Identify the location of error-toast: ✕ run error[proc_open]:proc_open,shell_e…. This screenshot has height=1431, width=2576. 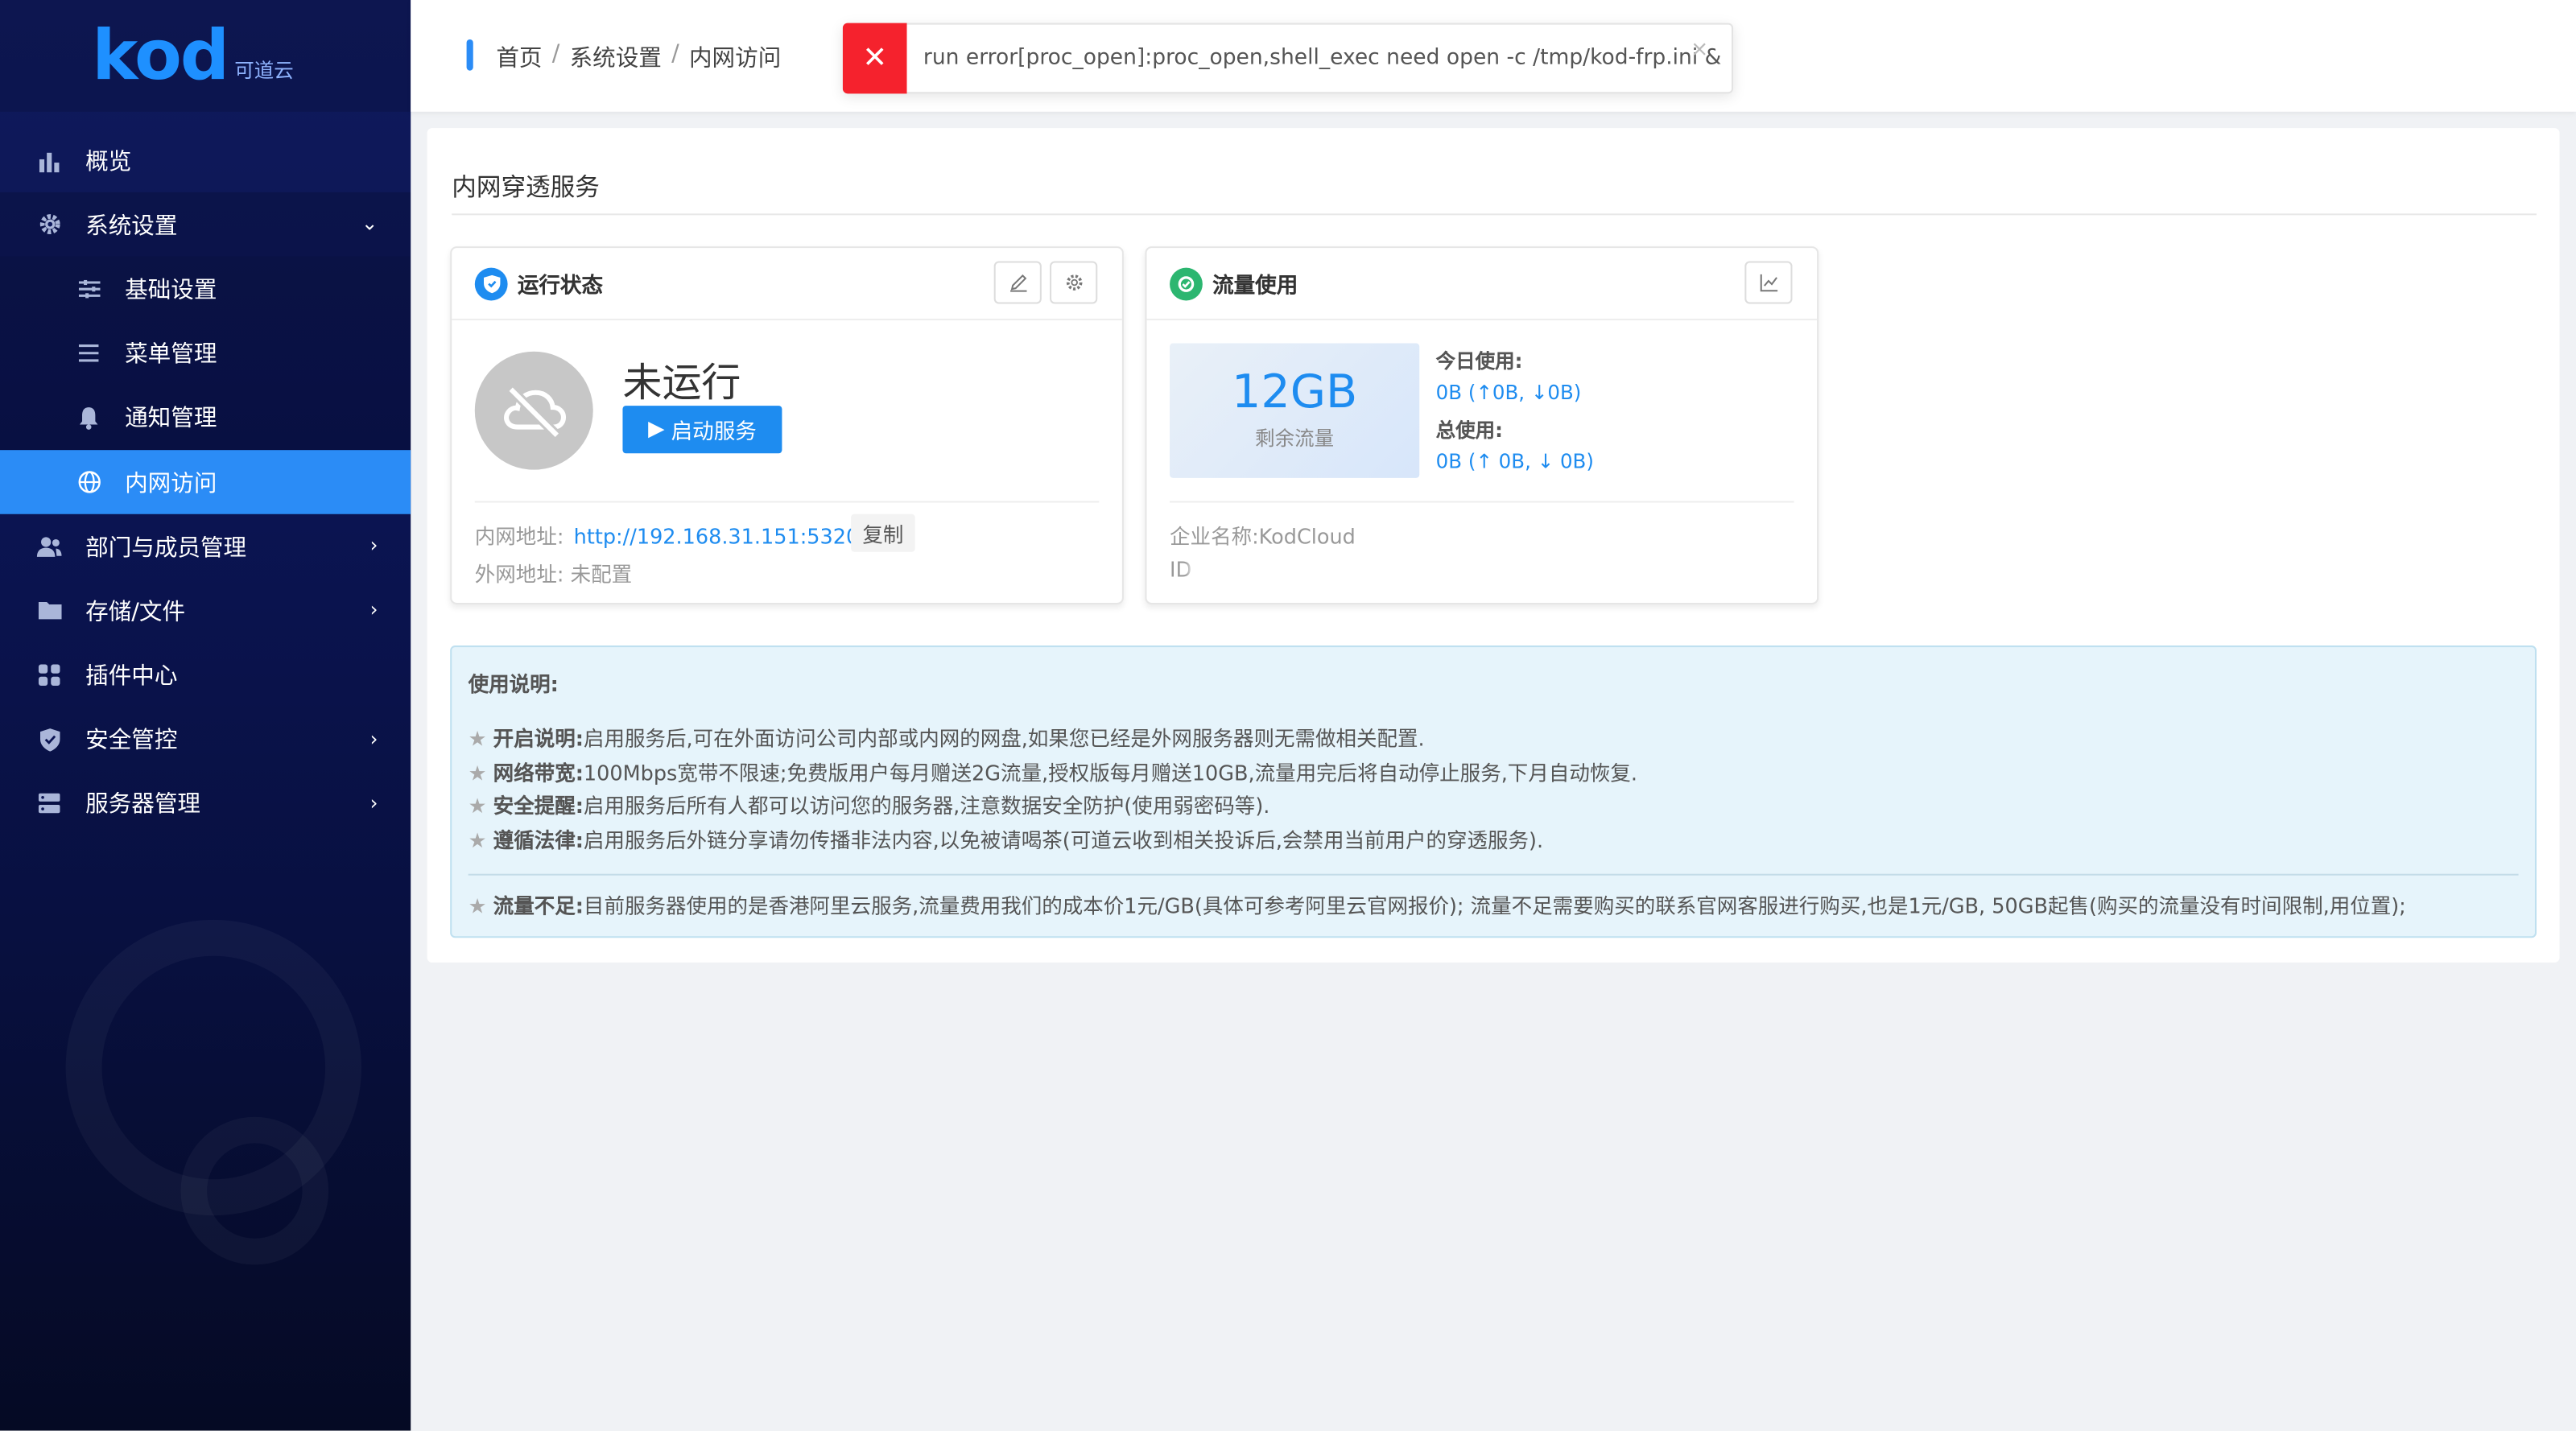
(1288, 58).